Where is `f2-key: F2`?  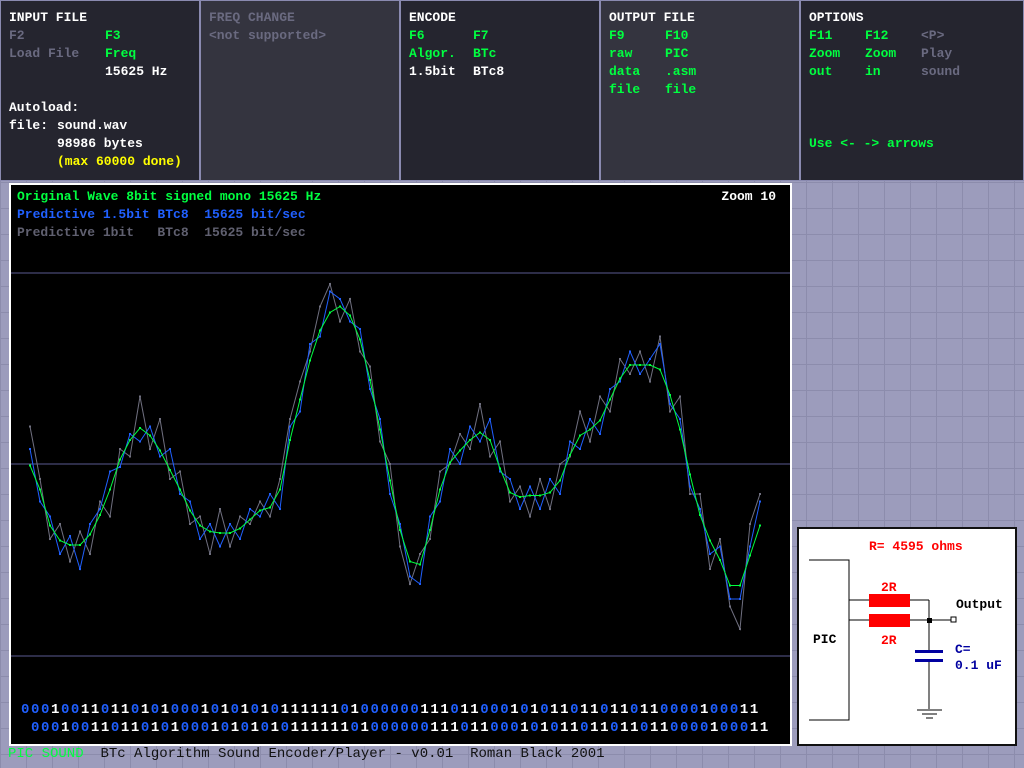
f2-key: F2 is located at coordinates (57, 36).